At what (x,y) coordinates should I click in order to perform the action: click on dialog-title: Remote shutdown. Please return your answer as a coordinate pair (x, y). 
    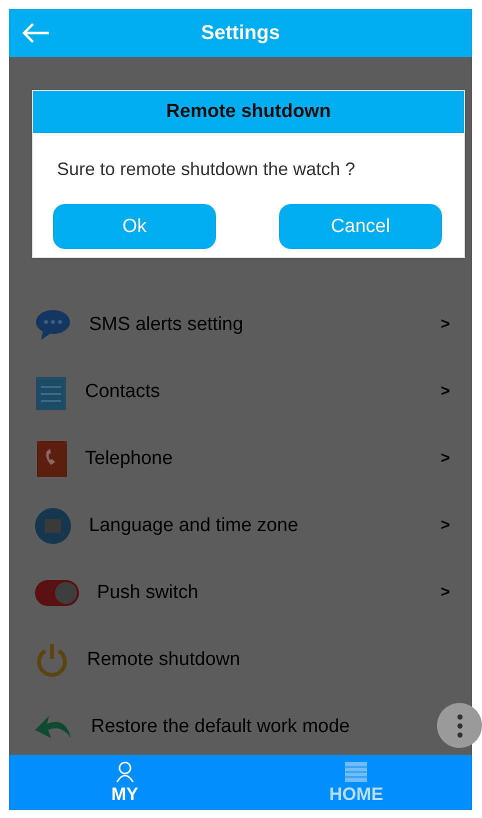
    Looking at the image, I should click on (248, 112).